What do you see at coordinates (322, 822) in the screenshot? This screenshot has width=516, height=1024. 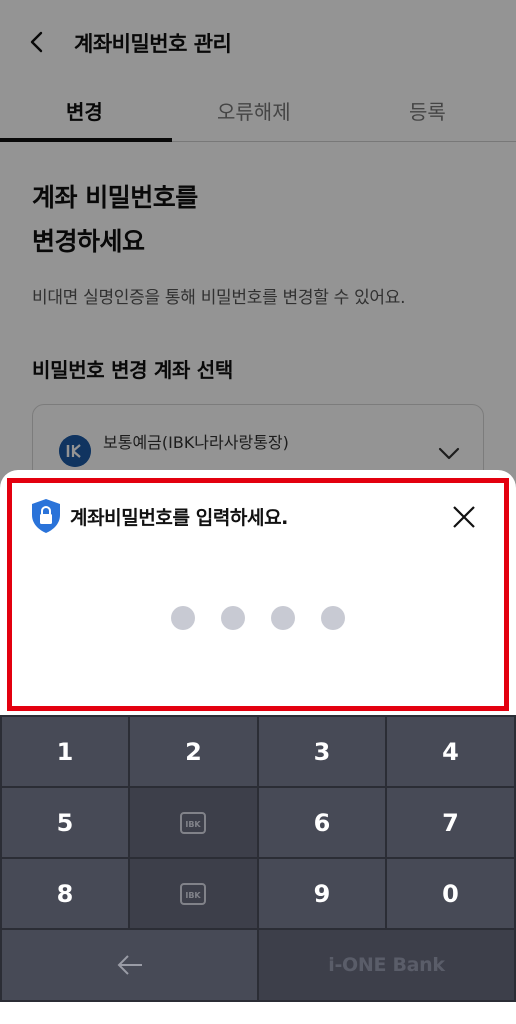 I see `key-6: 6` at bounding box center [322, 822].